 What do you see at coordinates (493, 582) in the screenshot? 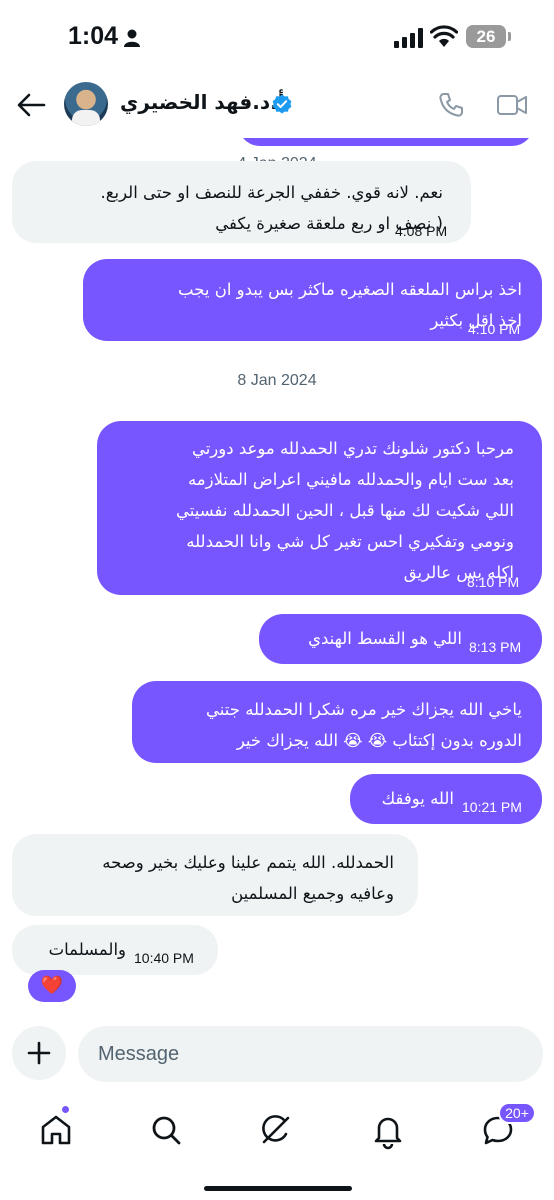
I see `message-timestamp: 8:10 PM` at bounding box center [493, 582].